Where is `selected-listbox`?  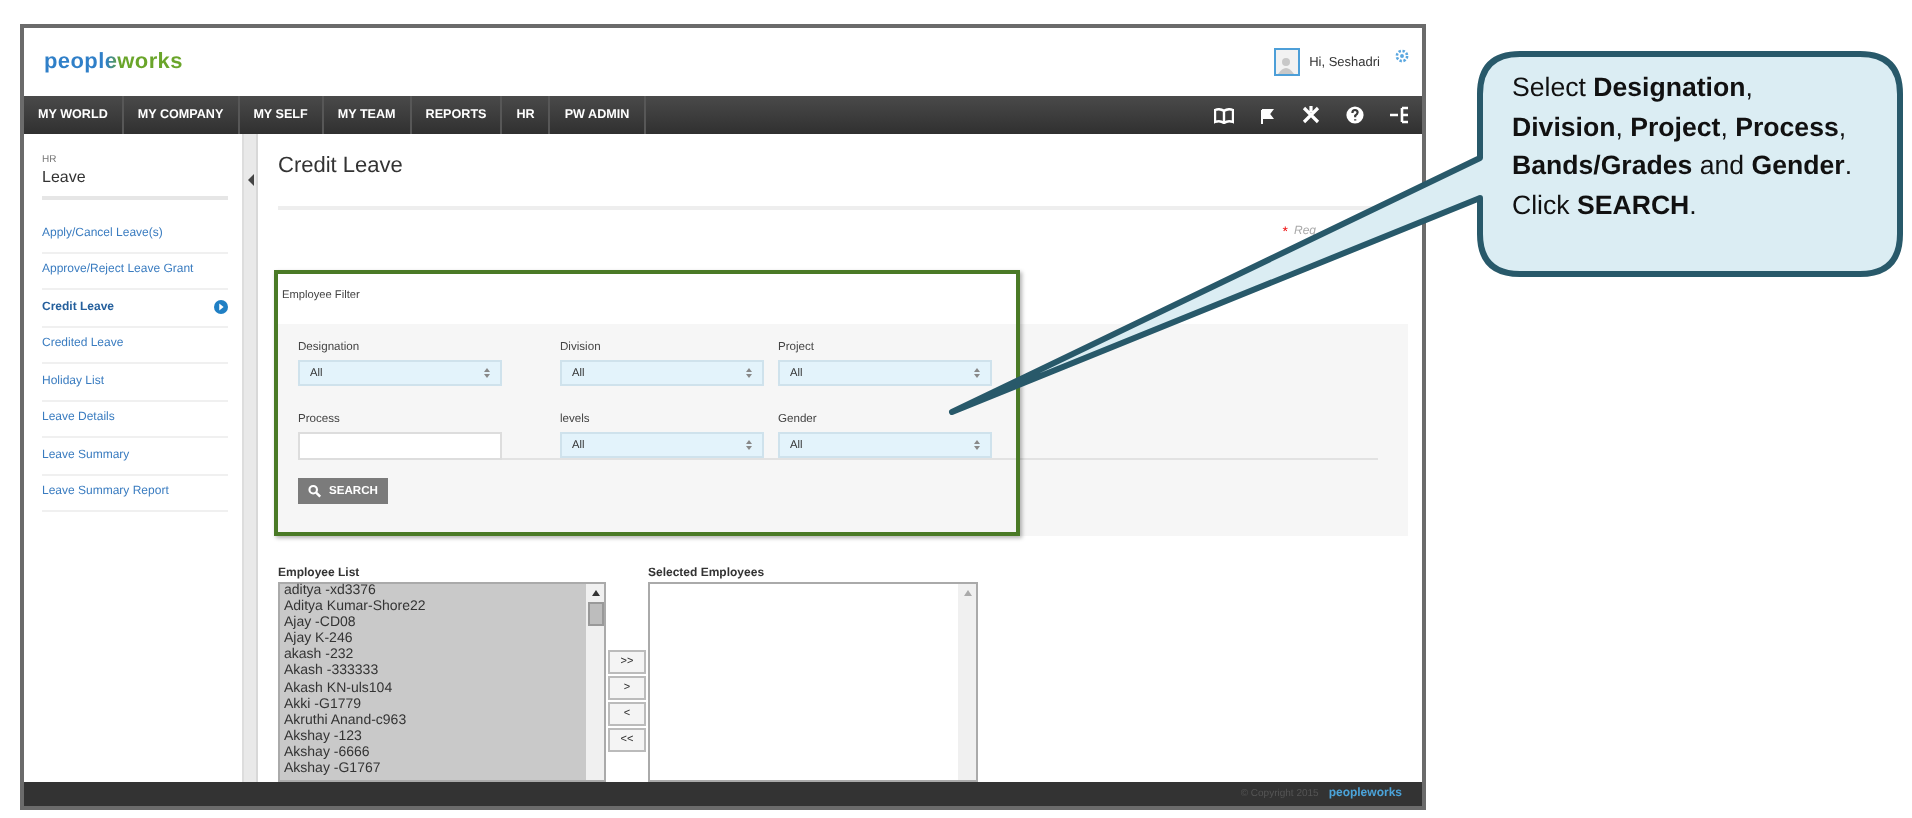 selected-listbox is located at coordinates (813, 682).